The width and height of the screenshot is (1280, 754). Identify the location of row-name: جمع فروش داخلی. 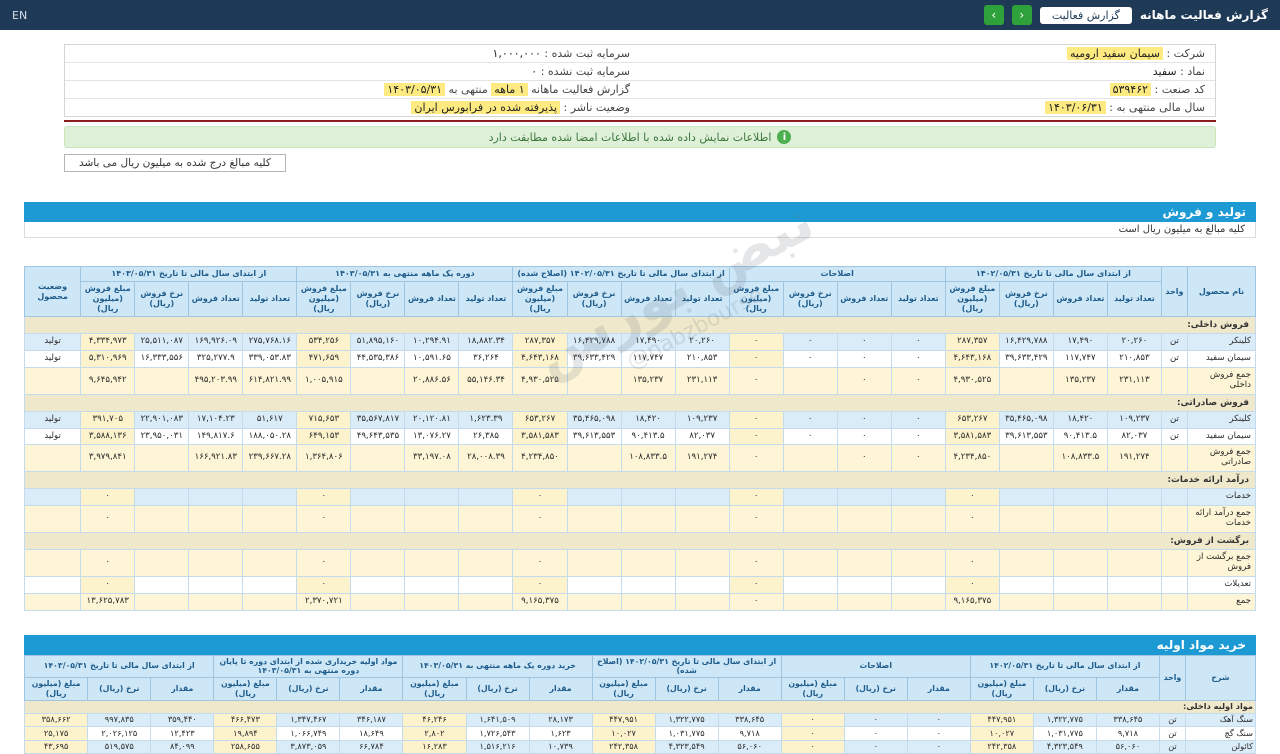
(1221, 380).